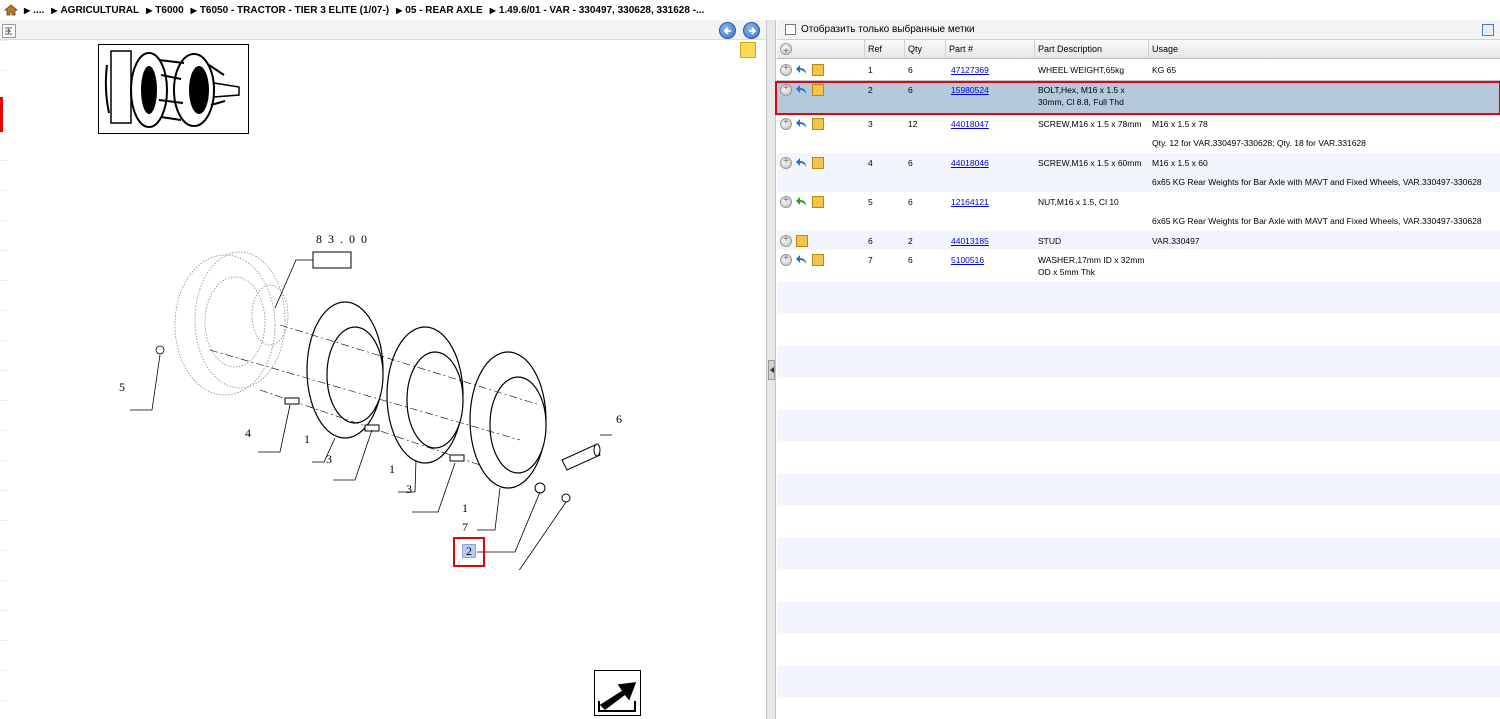  What do you see at coordinates (870, 202) in the screenshot?
I see `row-ref: 5` at bounding box center [870, 202].